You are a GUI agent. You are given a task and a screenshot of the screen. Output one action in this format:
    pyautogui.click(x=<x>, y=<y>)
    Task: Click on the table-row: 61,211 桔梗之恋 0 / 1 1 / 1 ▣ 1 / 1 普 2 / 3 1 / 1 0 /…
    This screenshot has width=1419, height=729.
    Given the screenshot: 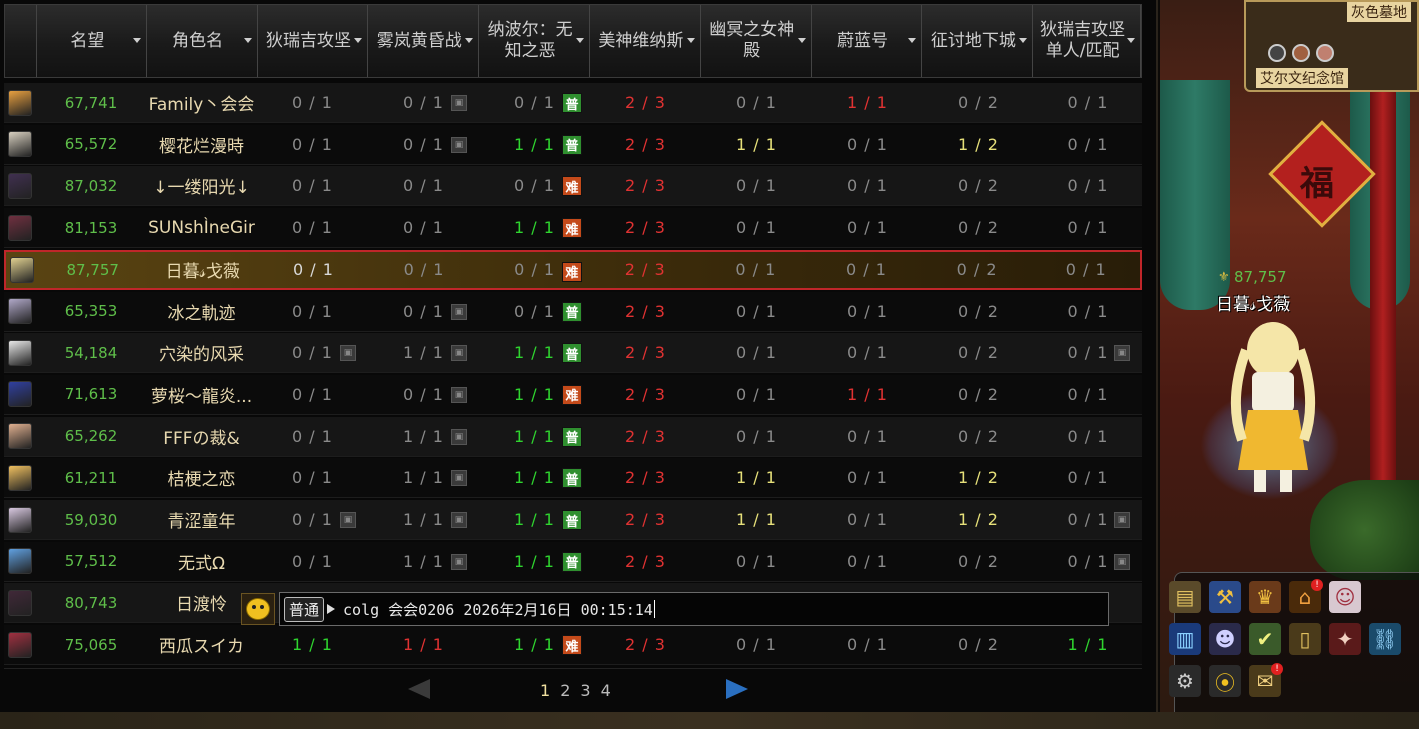 What is the action you would take?
    pyautogui.click(x=573, y=478)
    